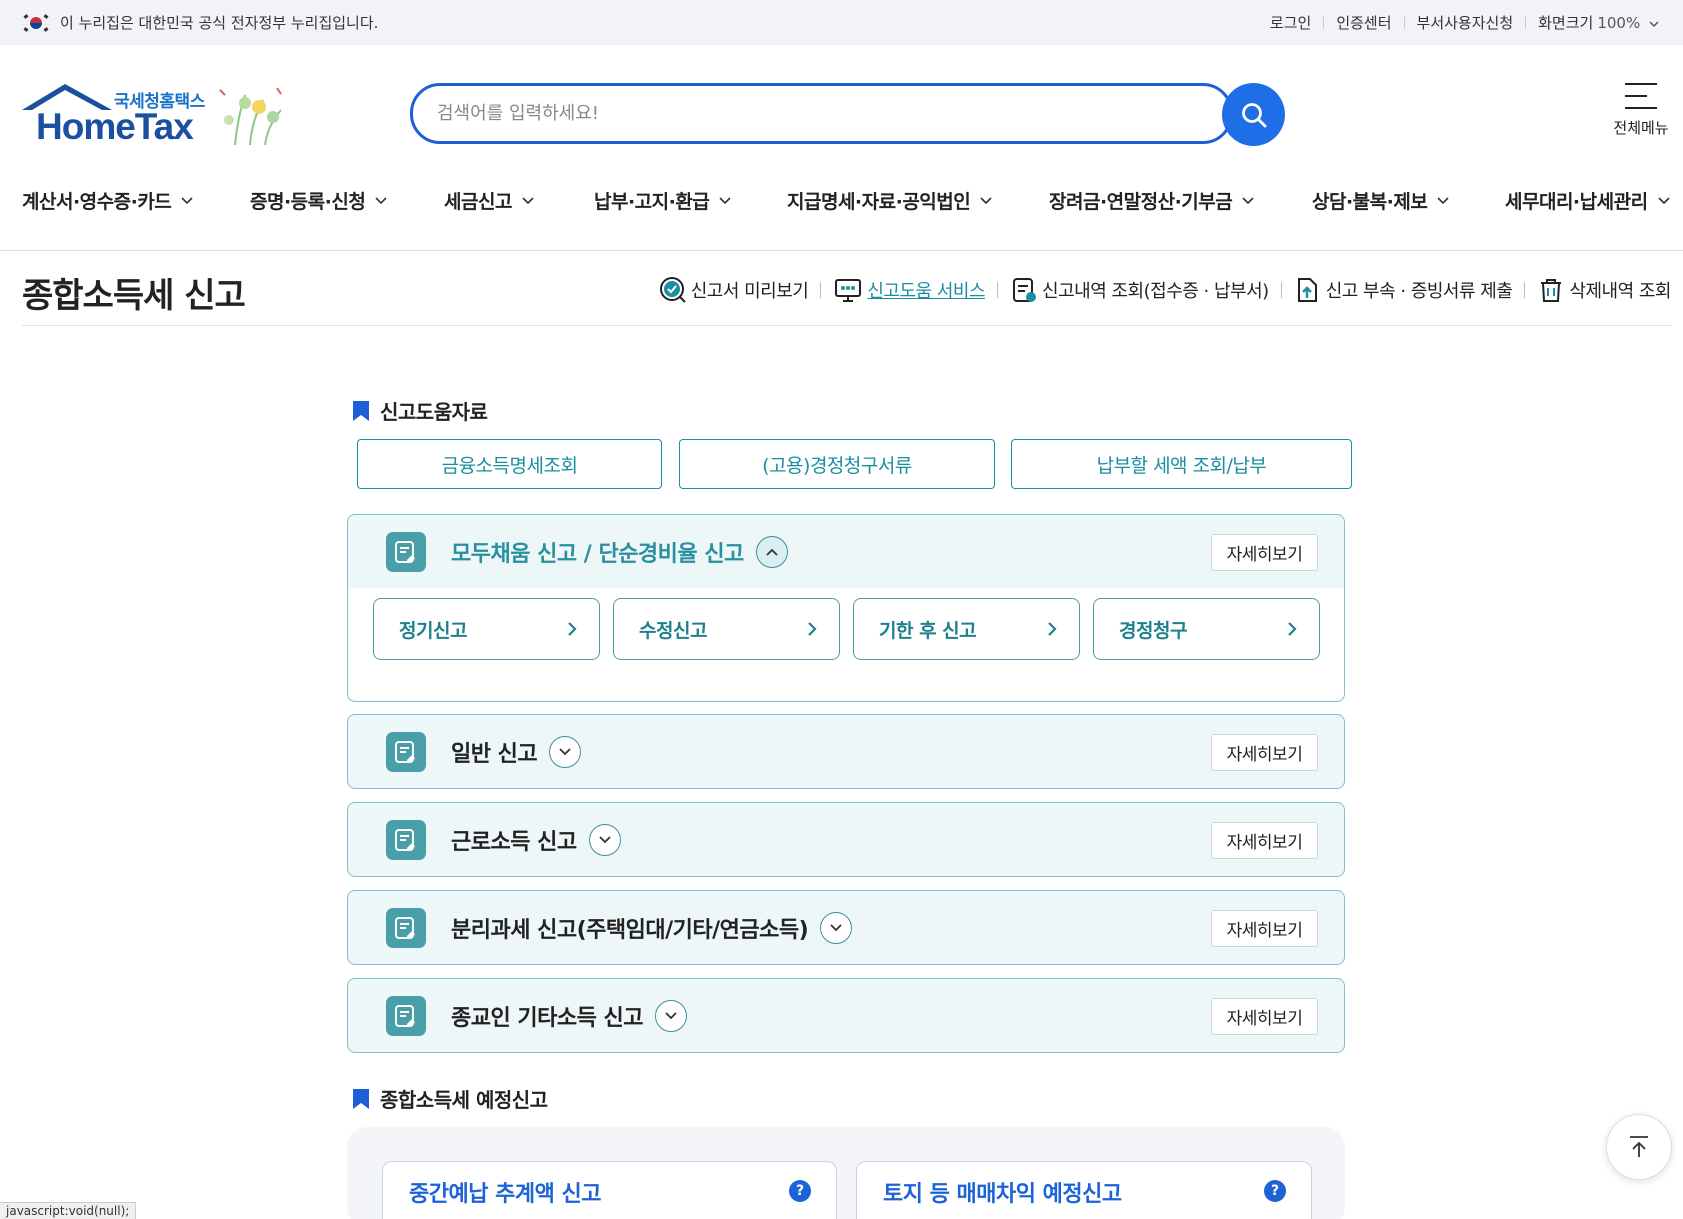  Describe the element at coordinates (1206, 629) in the screenshot. I see `correction-claim-button: 경정청구` at that location.